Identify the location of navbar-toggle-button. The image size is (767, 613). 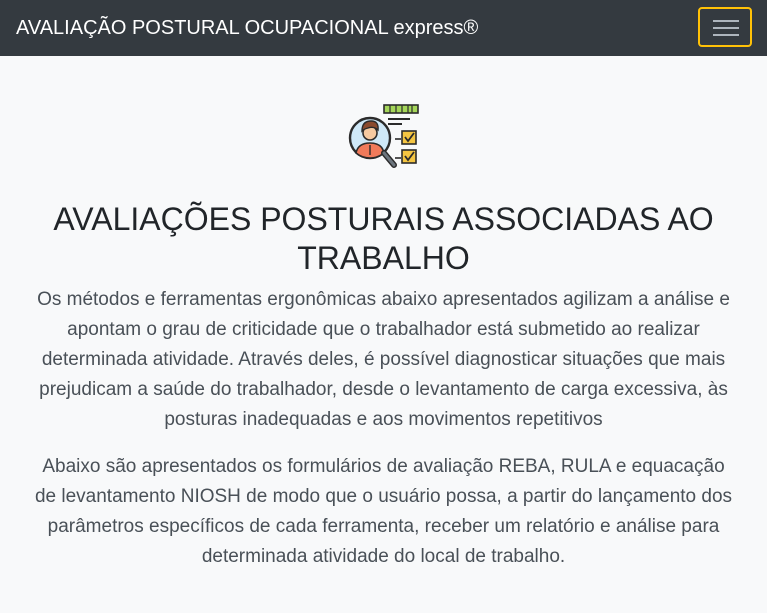
(725, 27).